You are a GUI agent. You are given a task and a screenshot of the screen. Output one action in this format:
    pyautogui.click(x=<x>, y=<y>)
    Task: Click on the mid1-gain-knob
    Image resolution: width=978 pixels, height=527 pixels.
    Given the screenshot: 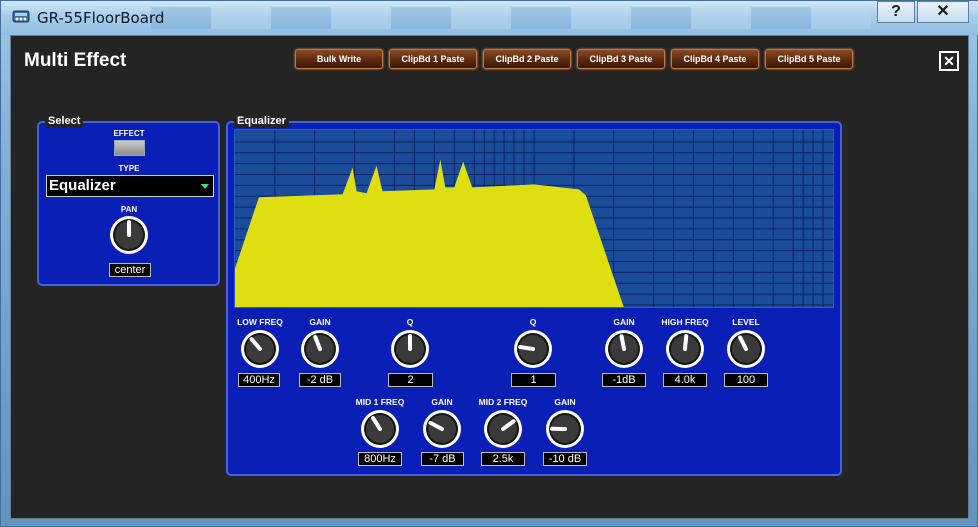 What is the action you would take?
    pyautogui.click(x=442, y=429)
    